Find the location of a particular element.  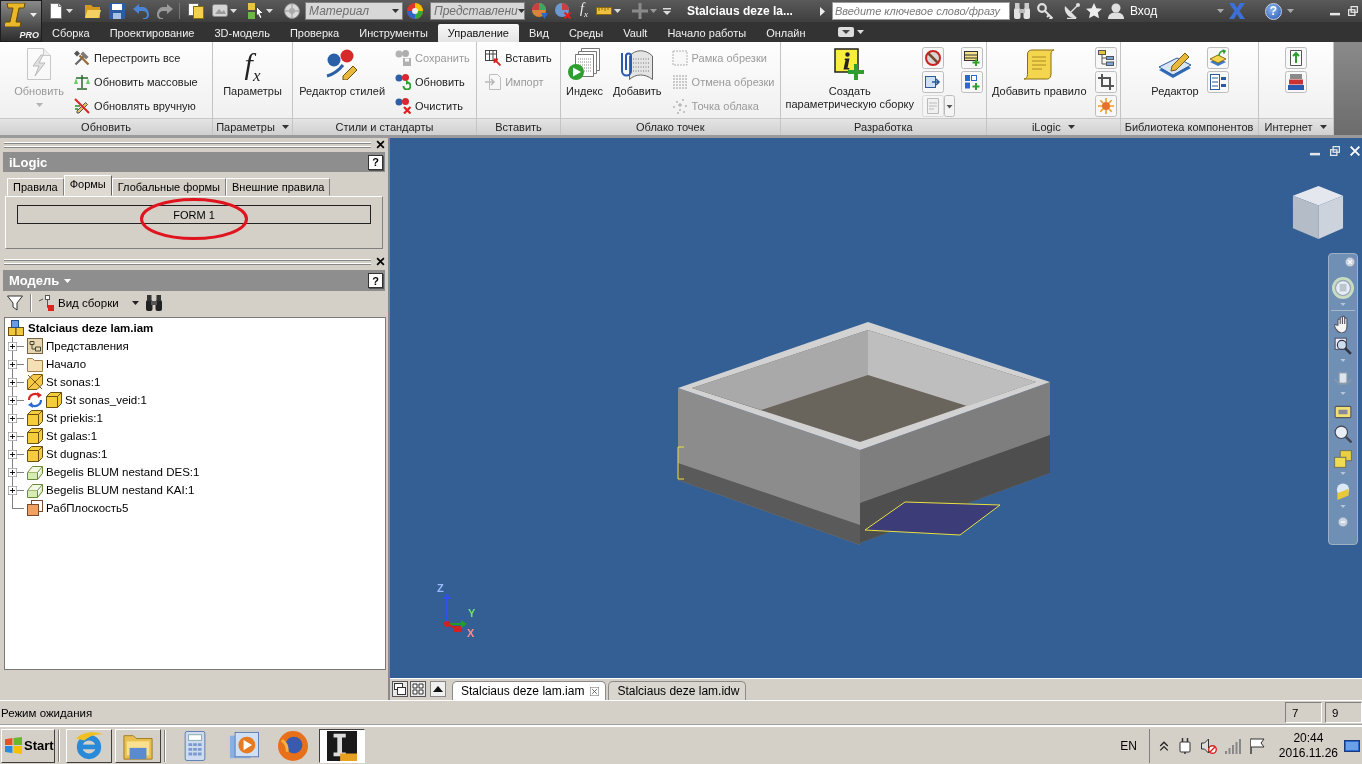

crop-icon is located at coordinates (1105, 82).